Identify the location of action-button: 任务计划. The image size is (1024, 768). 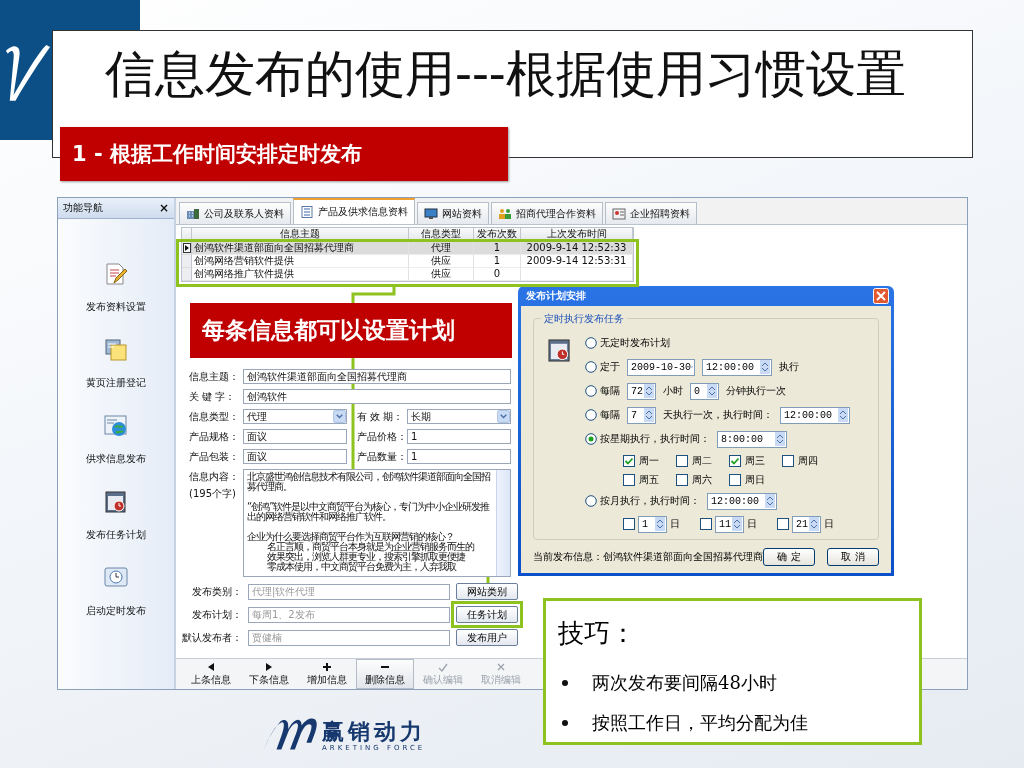
(487, 614).